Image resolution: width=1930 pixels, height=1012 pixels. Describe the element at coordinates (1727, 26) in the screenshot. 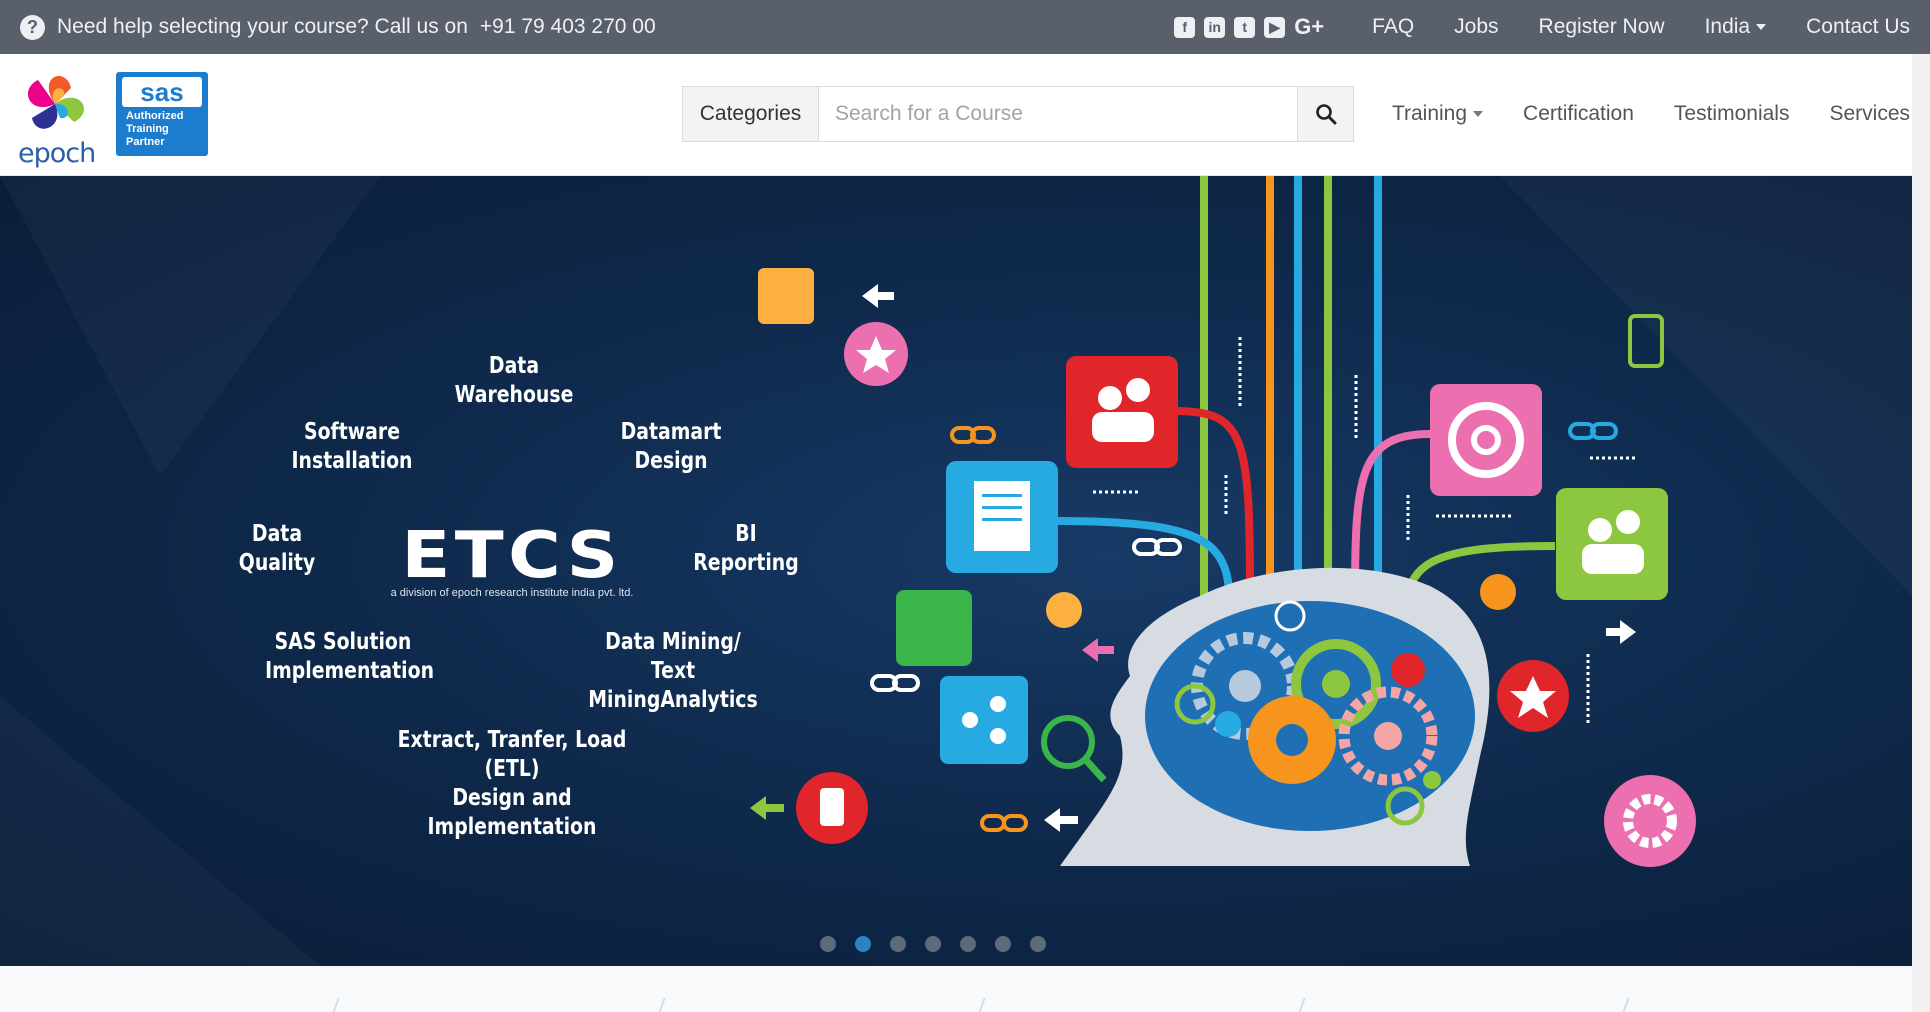

I see `country-label: India` at that location.